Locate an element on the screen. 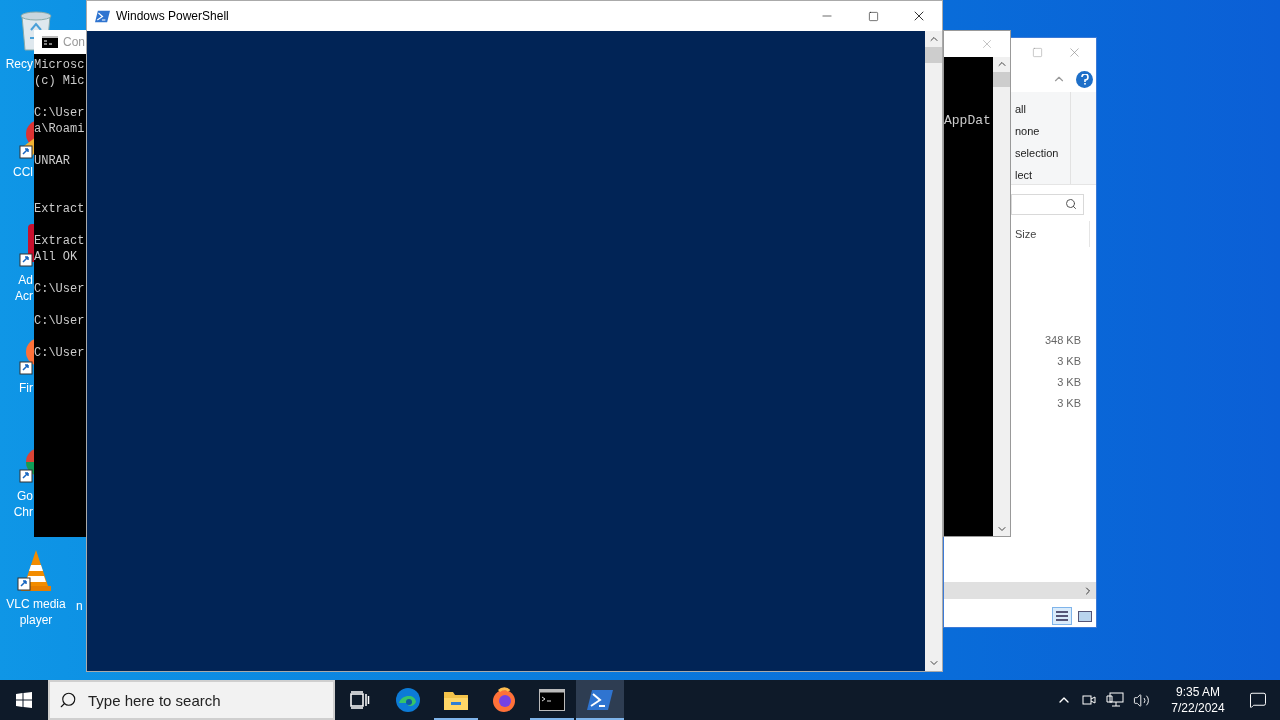  edge-icon is located at coordinates (408, 700).